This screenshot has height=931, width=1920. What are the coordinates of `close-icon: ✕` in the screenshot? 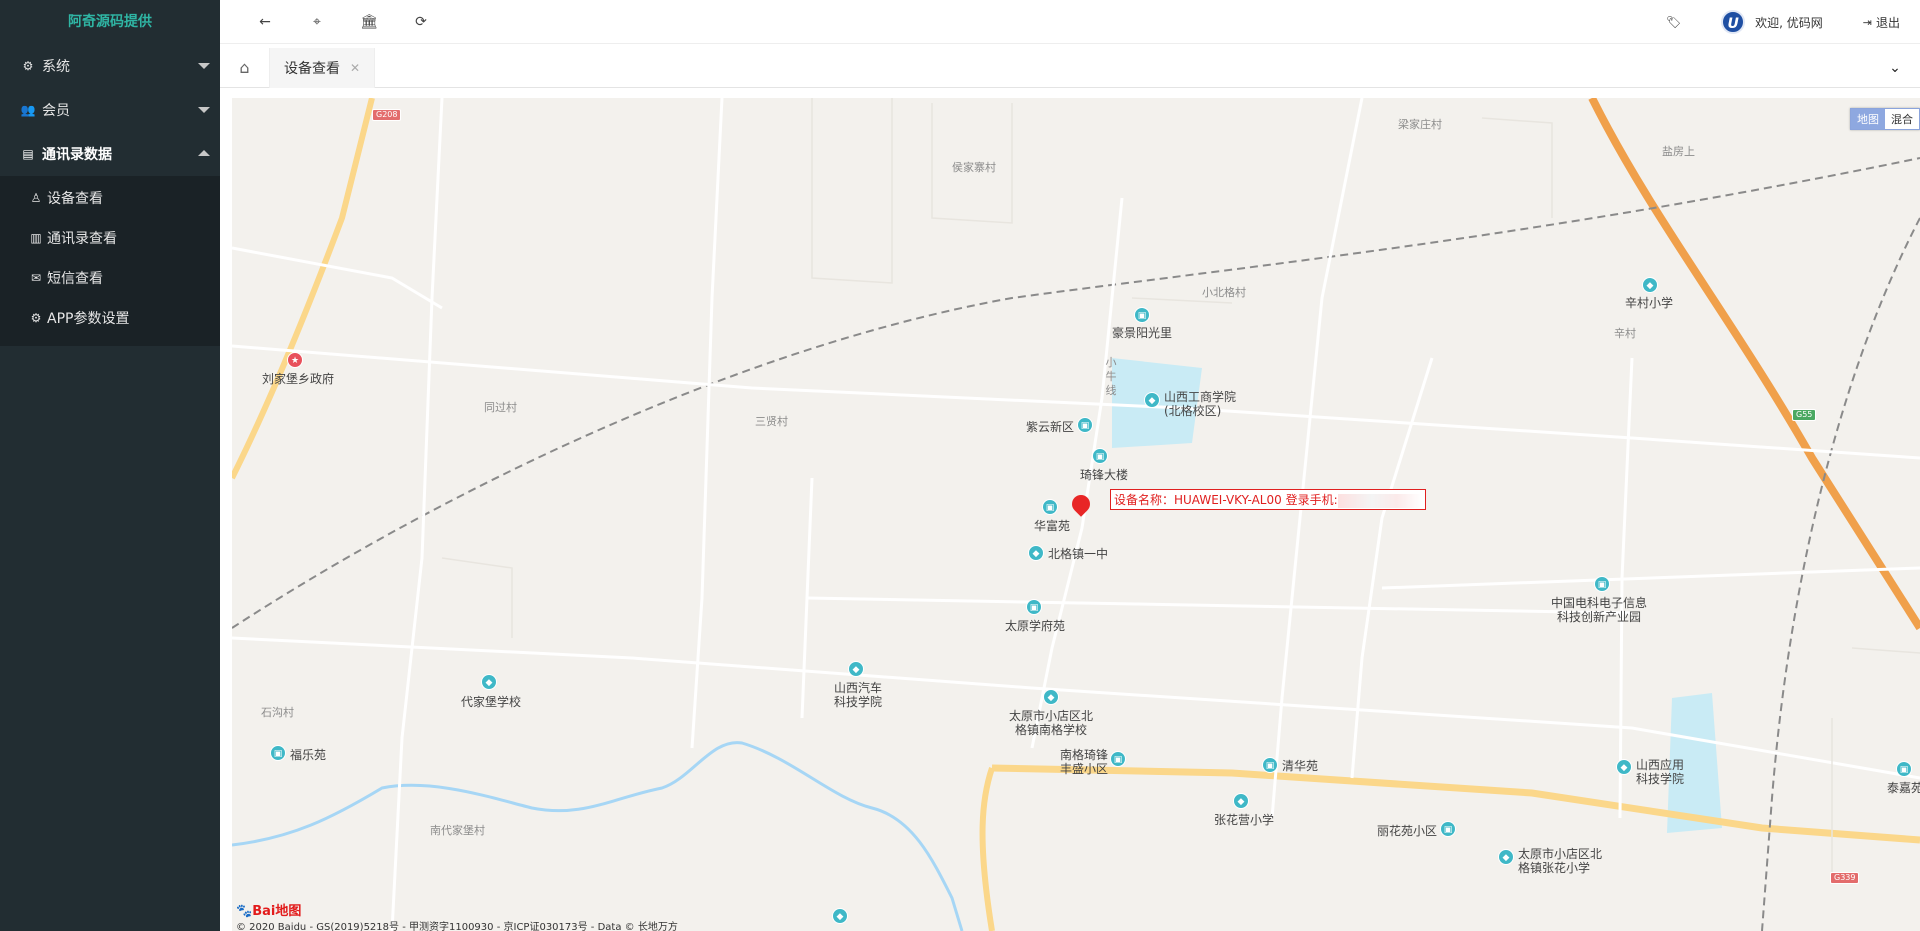 It's located at (355, 68).